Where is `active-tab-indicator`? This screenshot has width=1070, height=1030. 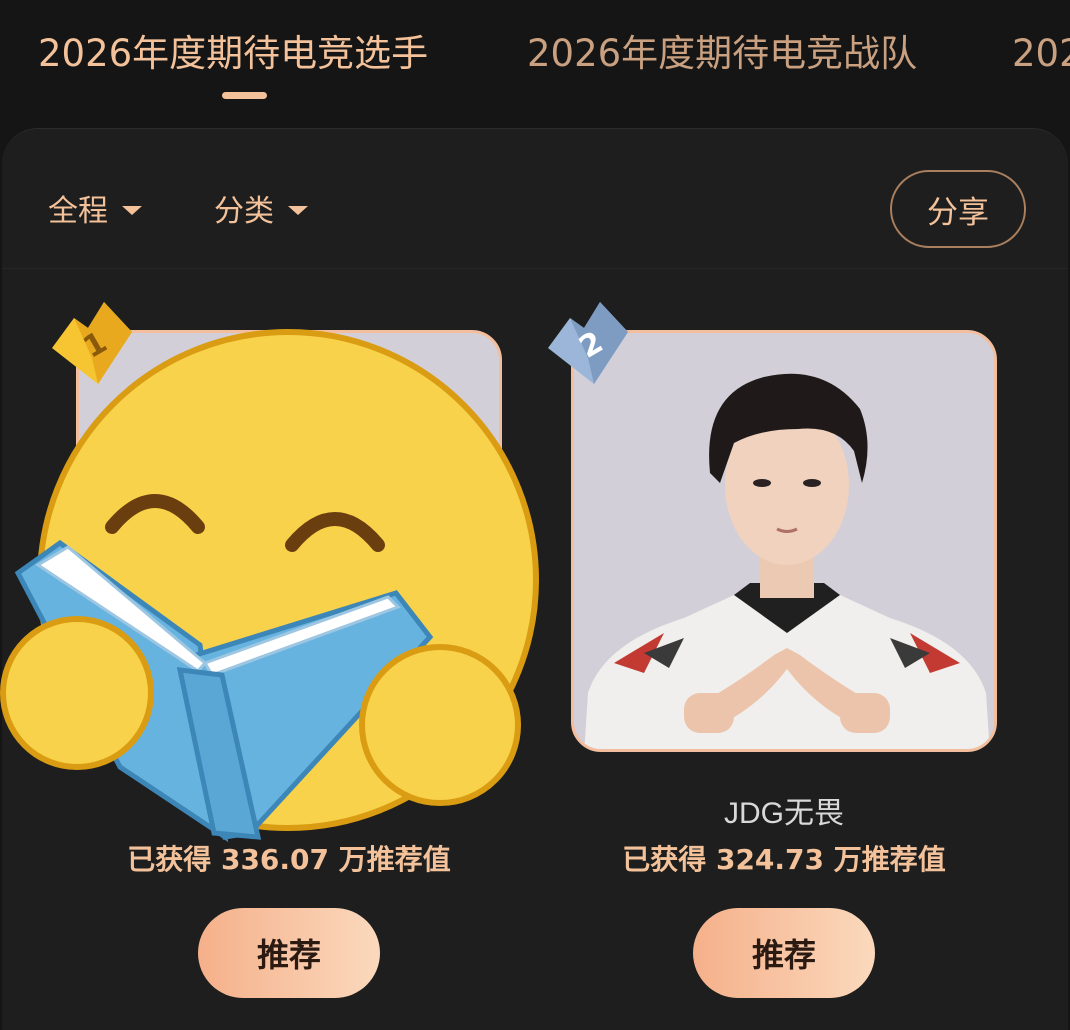 active-tab-indicator is located at coordinates (244, 95).